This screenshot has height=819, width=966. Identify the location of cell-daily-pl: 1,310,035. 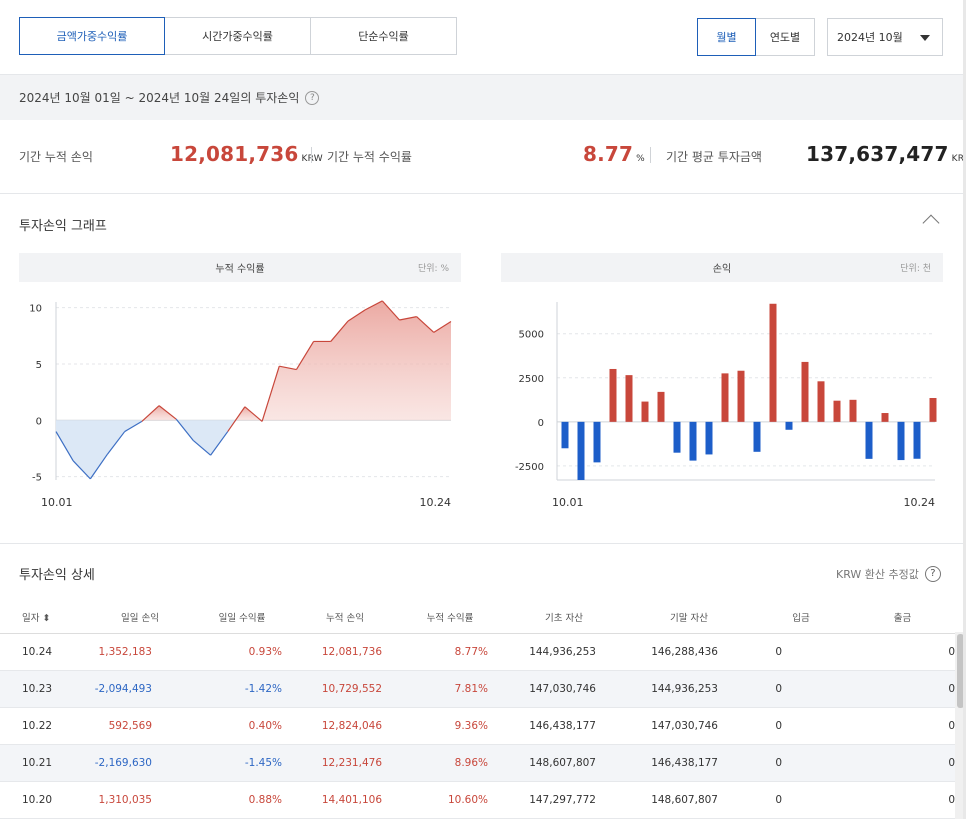
(140, 800).